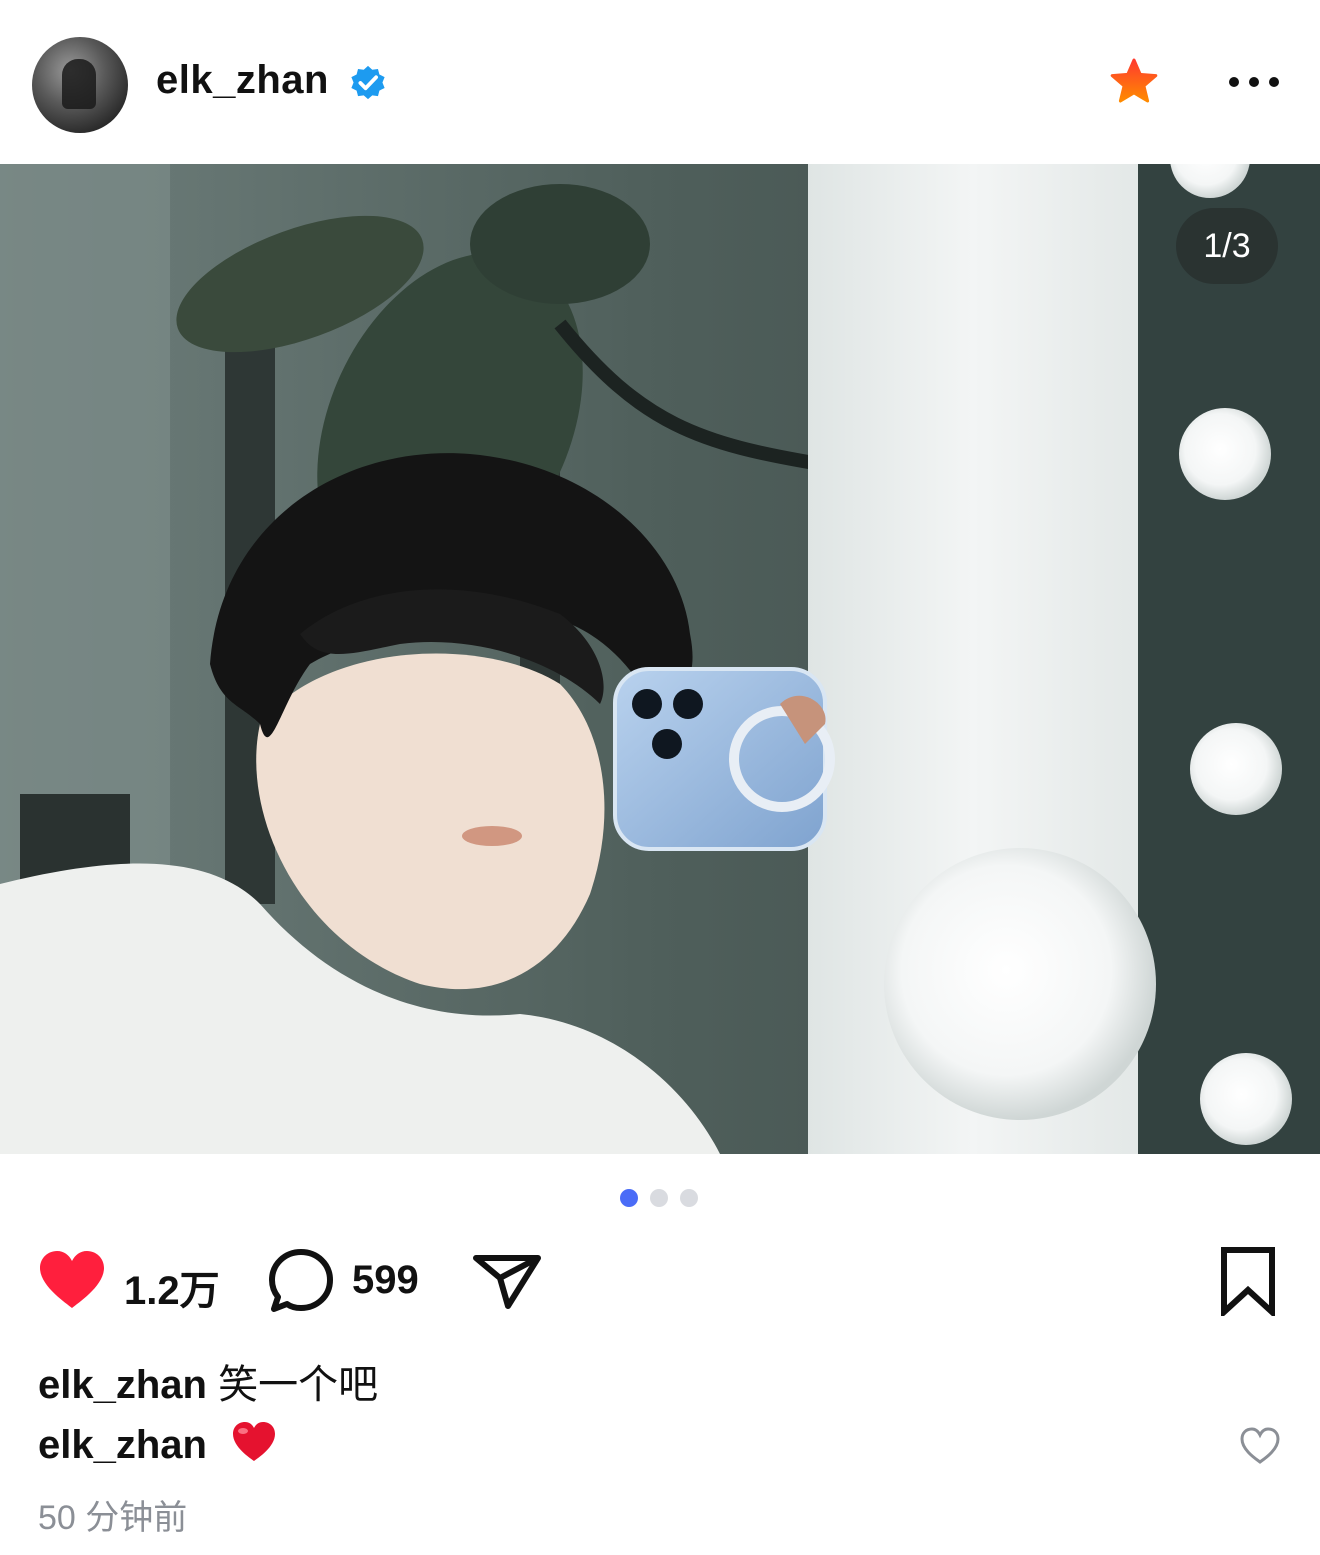 The height and width of the screenshot is (1555, 1320). I want to click on caption-username: elk_zhan, so click(122, 1385).